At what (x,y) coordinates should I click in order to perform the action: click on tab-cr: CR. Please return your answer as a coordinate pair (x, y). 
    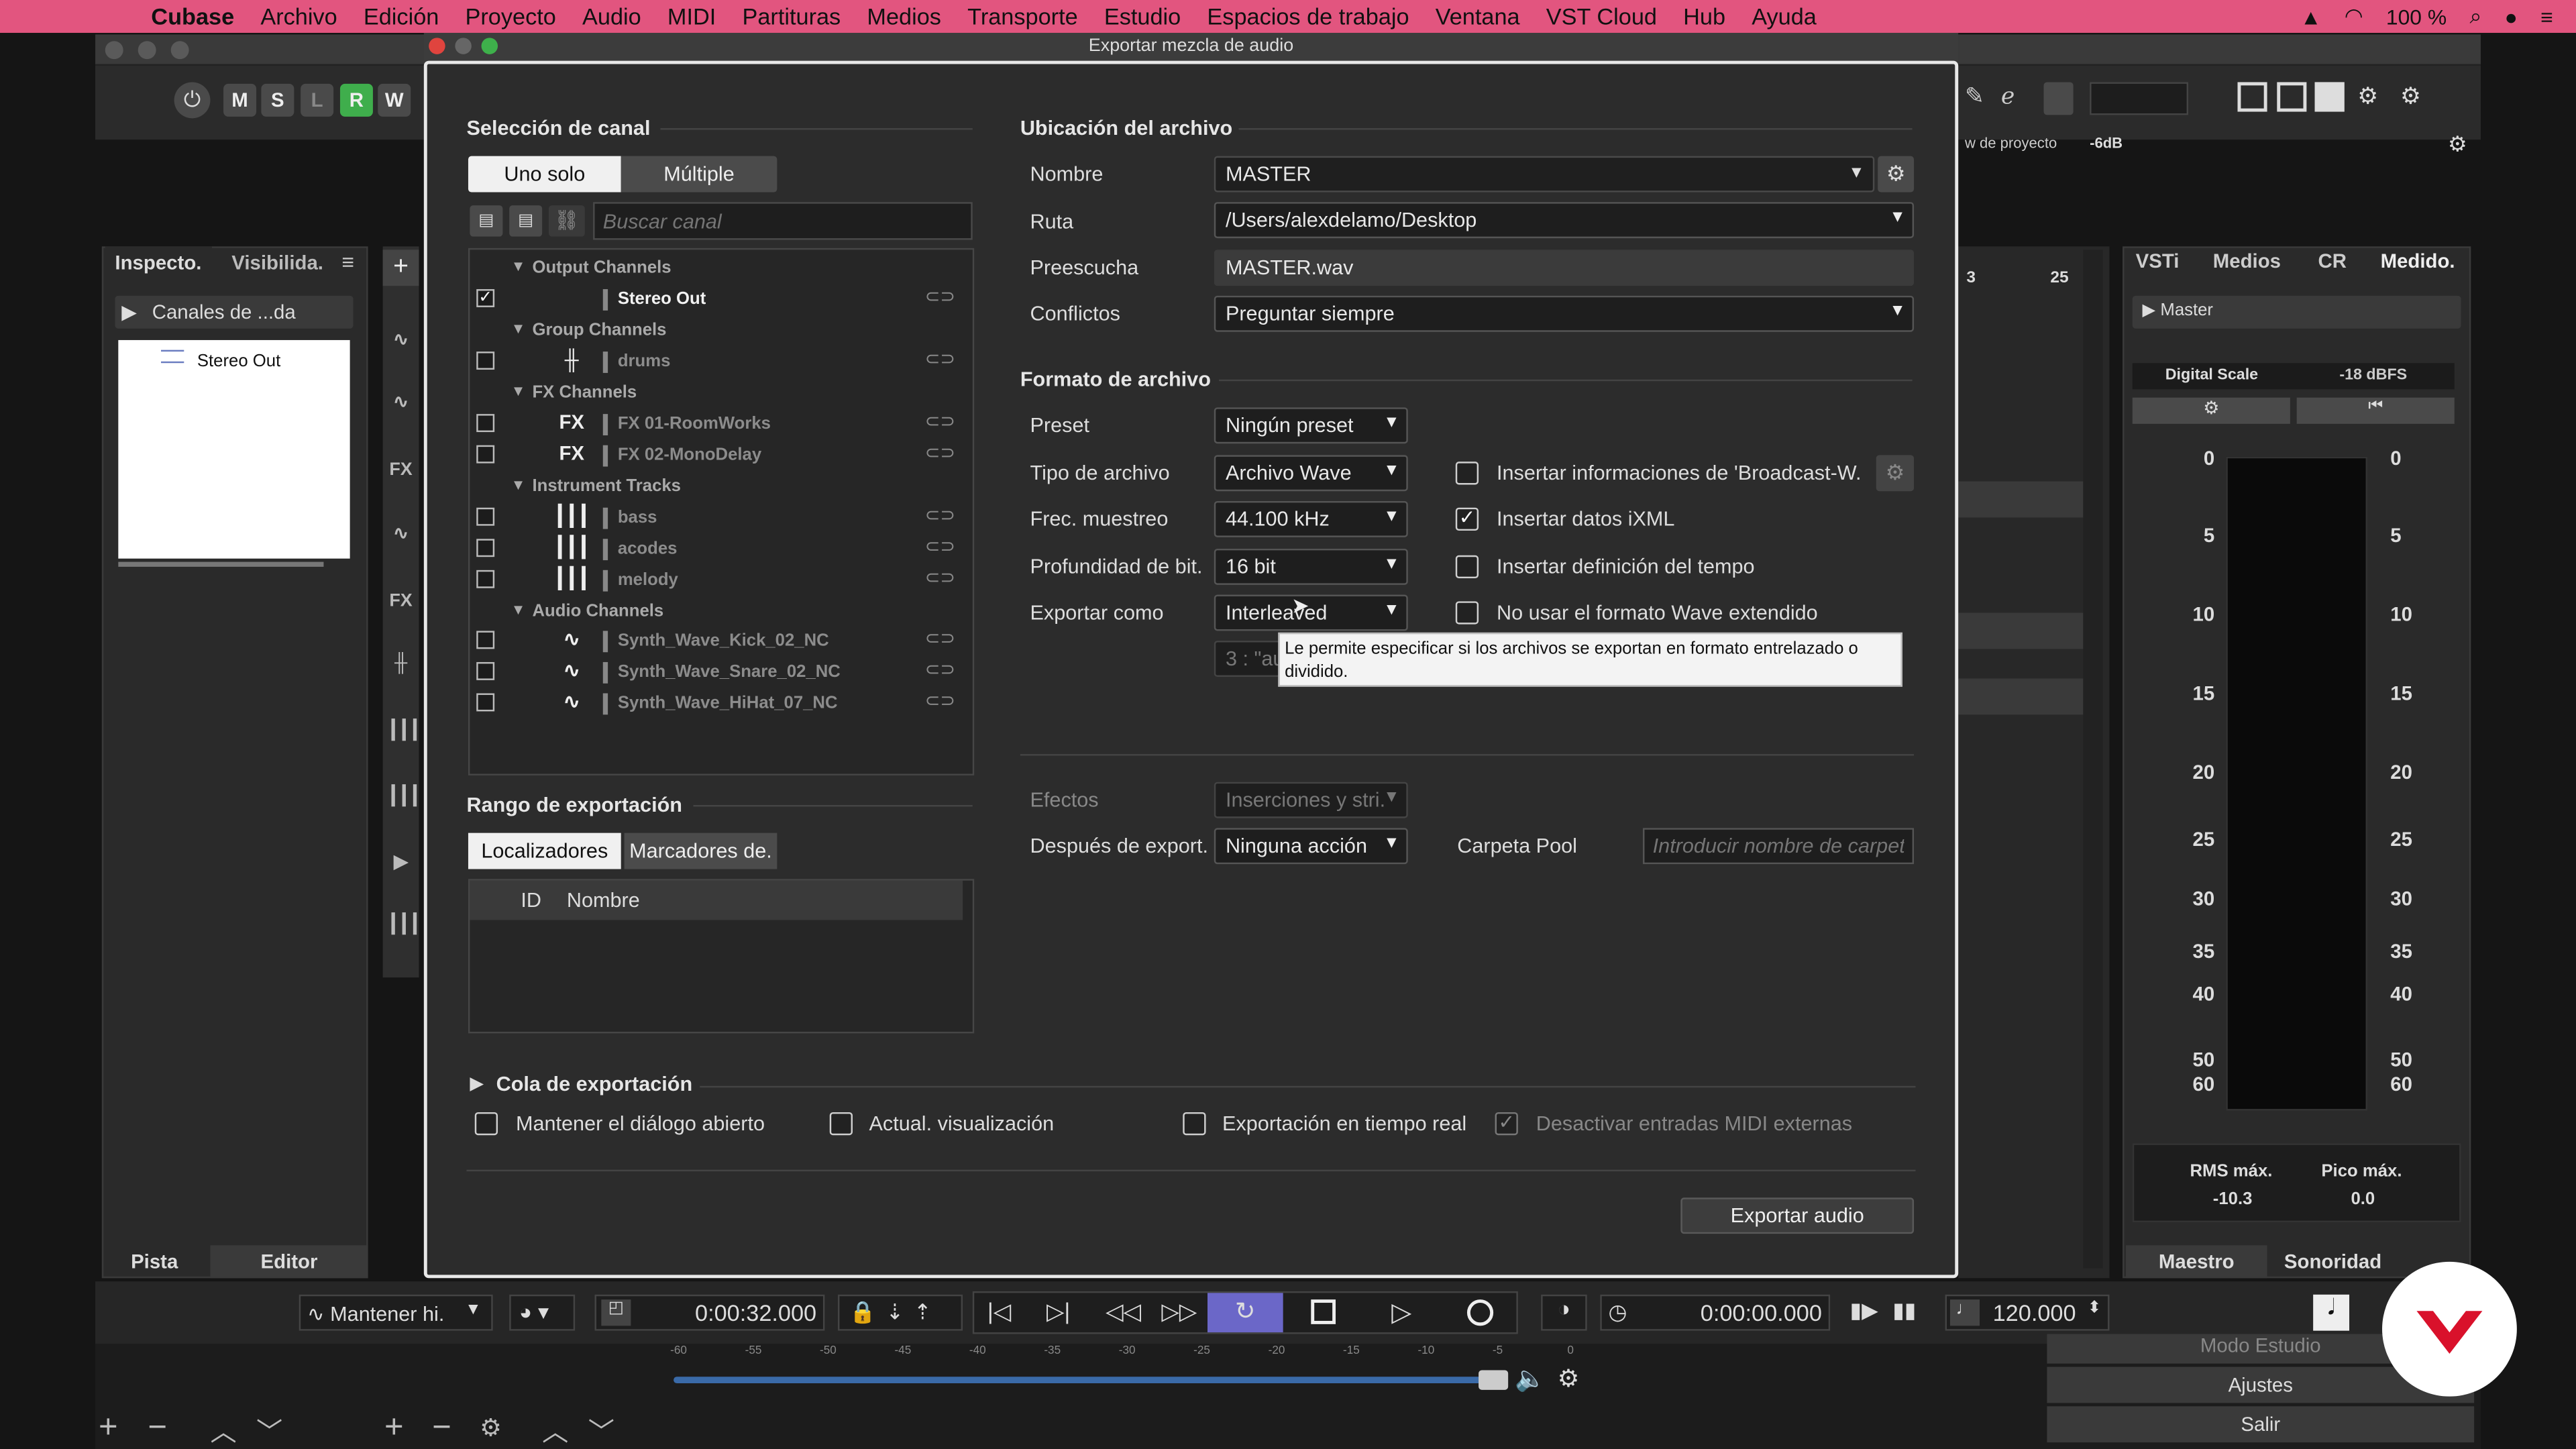
    Looking at the image, I should click on (2332, 261).